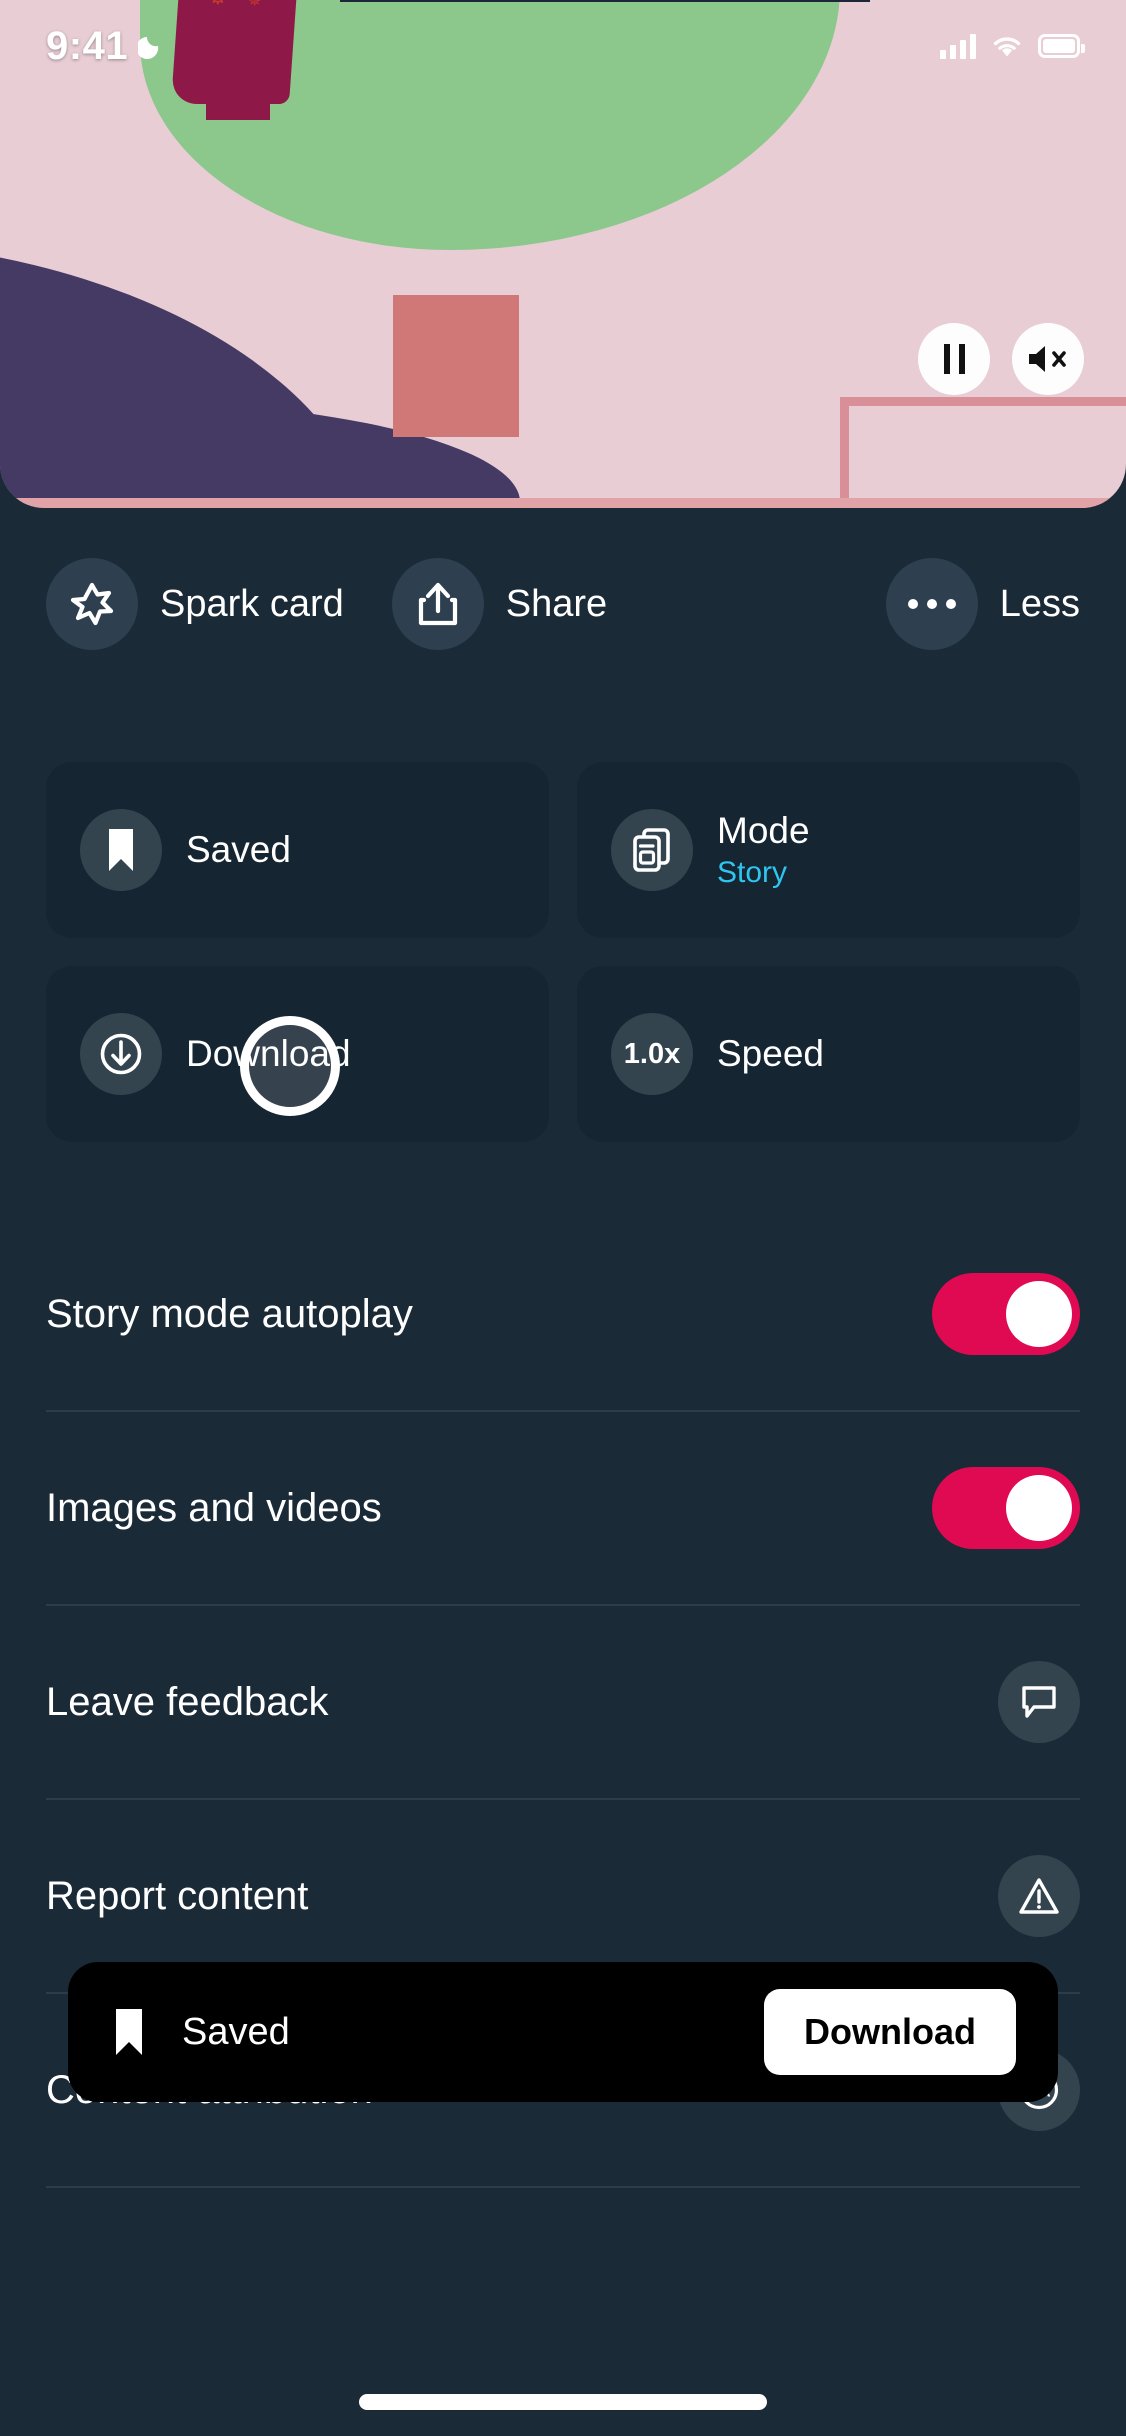  Describe the element at coordinates (121, 1054) in the screenshot. I see `download-circle-arrow-icon` at that location.